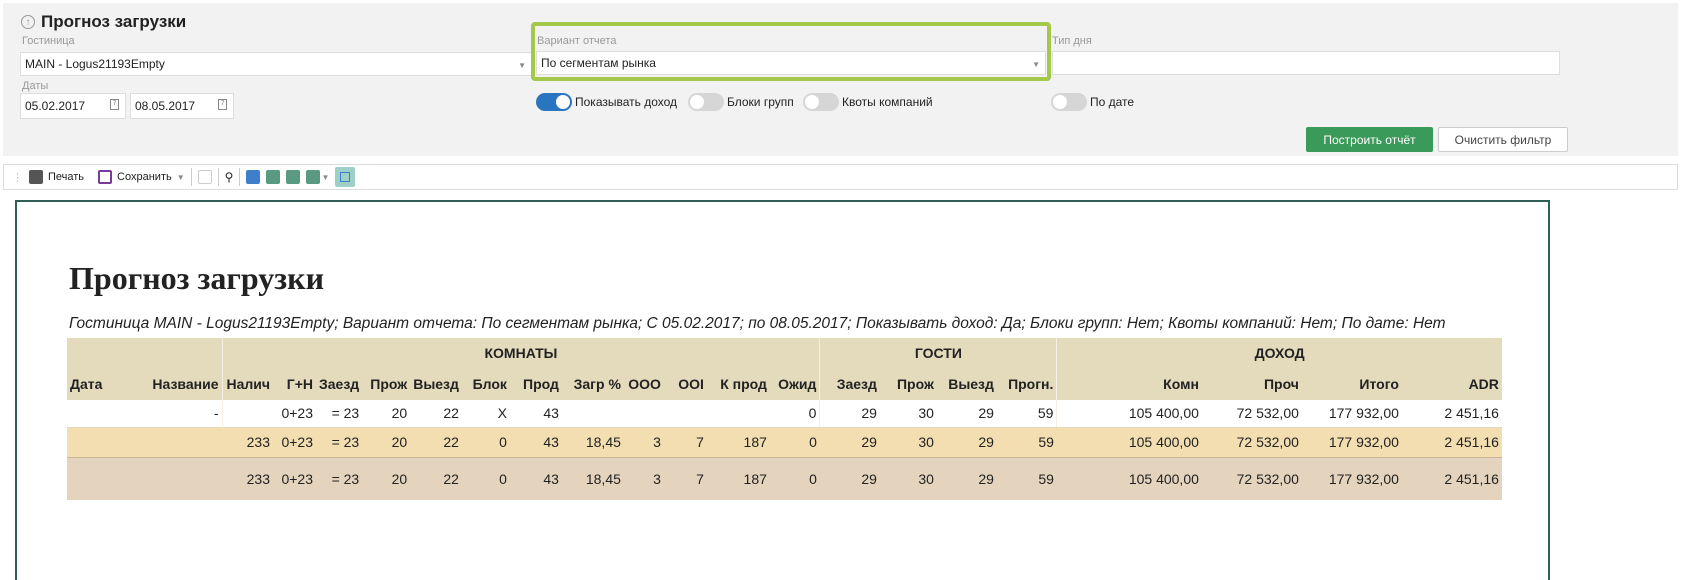 The height and width of the screenshot is (580, 1681). I want to click on page-width-icon, so click(345, 177).